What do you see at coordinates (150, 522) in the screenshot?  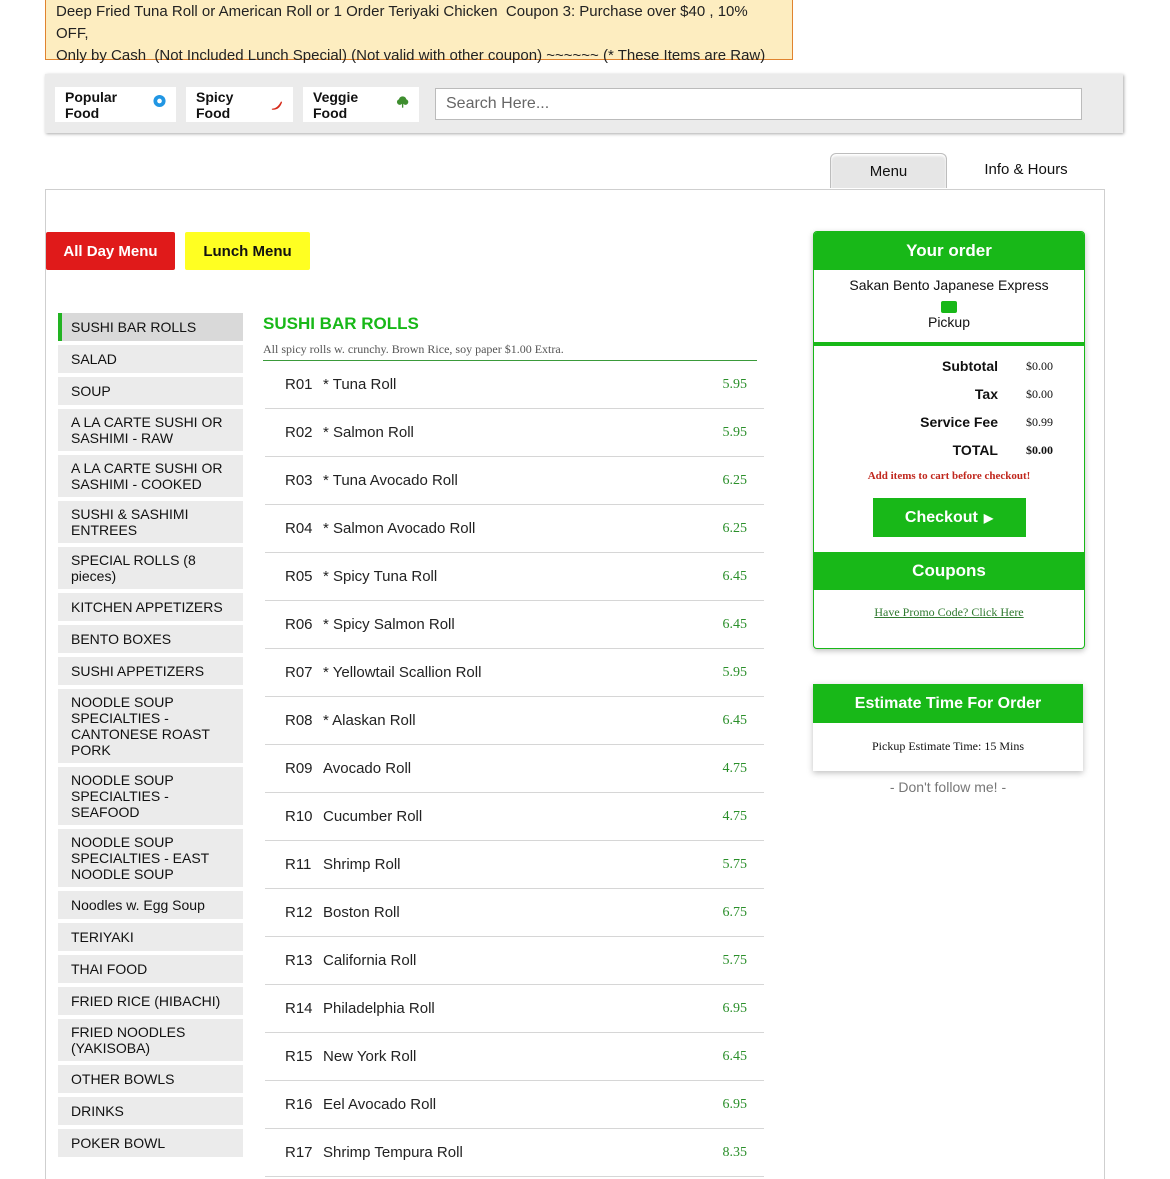 I see `category-item: SUSHI & SASHIMI ENTREES` at bounding box center [150, 522].